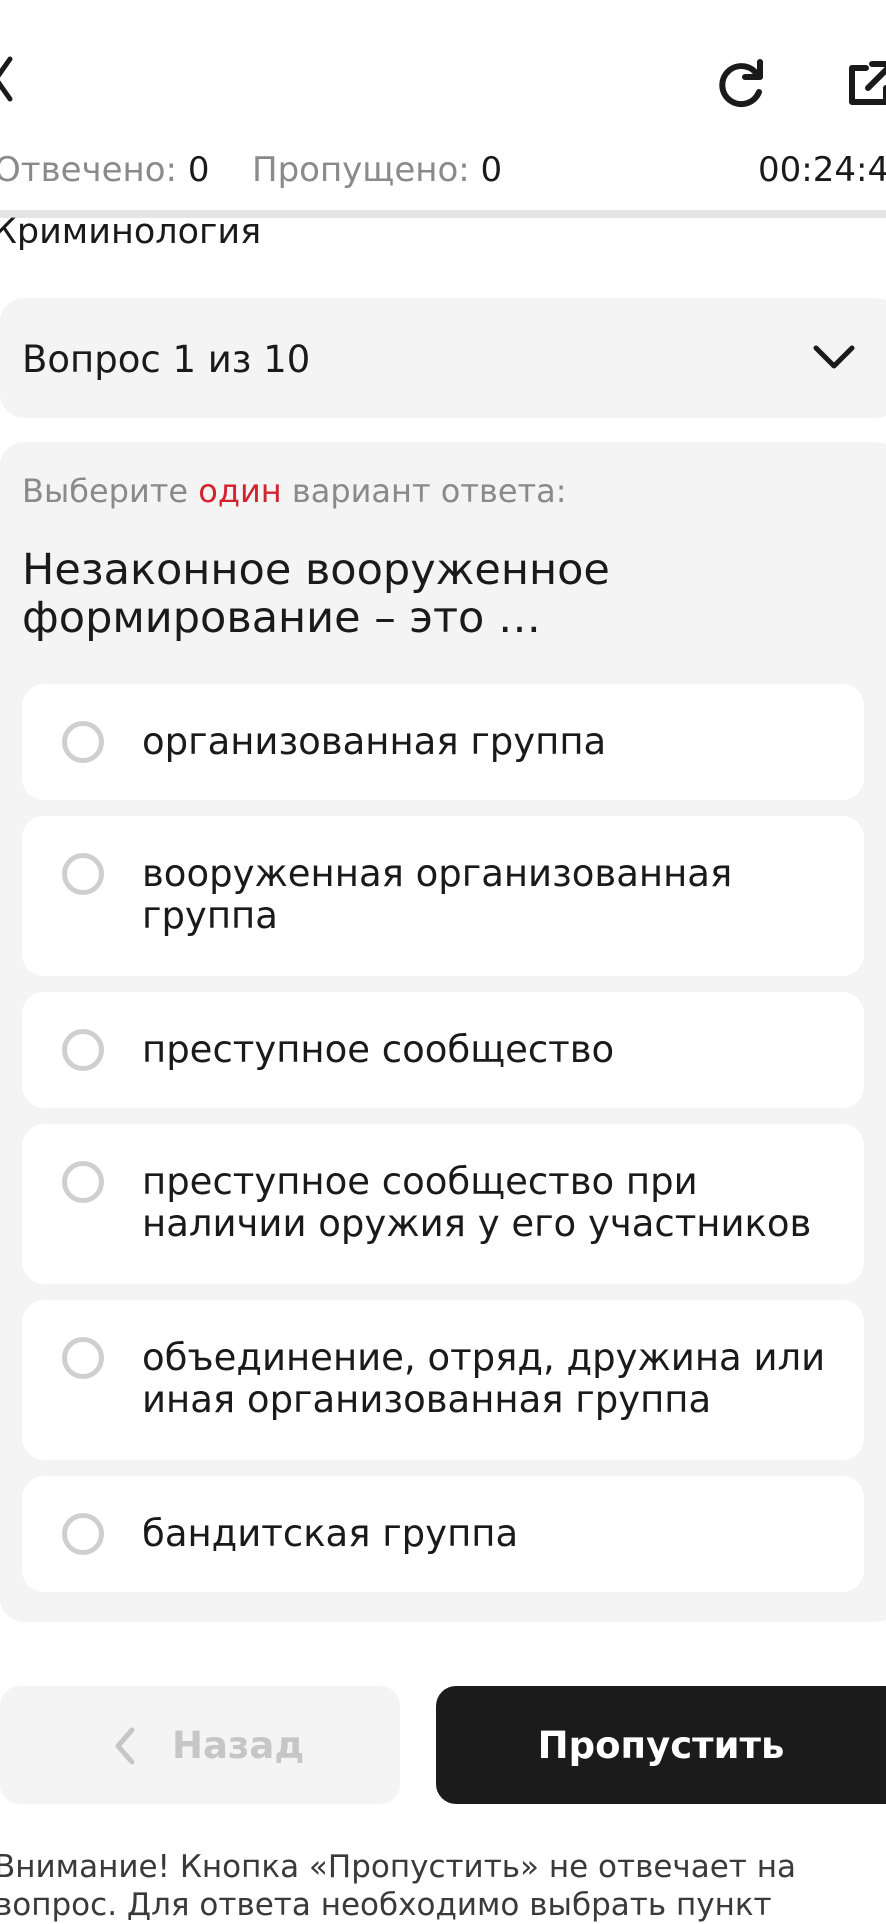 This screenshot has width=886, height=1924. What do you see at coordinates (822, 170) in the screenshot?
I see `timer: 00:24:41` at bounding box center [822, 170].